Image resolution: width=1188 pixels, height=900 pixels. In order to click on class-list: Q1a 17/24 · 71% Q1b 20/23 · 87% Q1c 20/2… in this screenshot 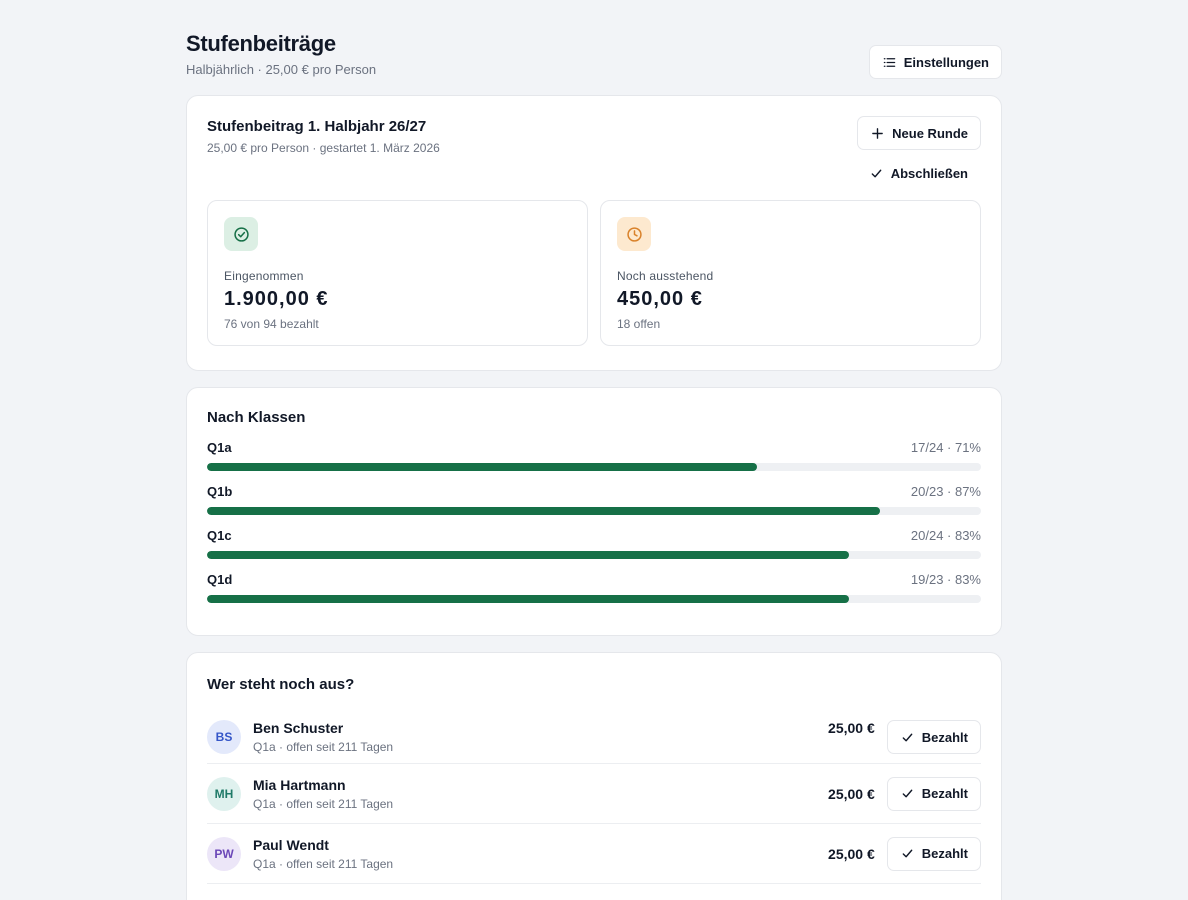, I will do `click(594, 521)`.